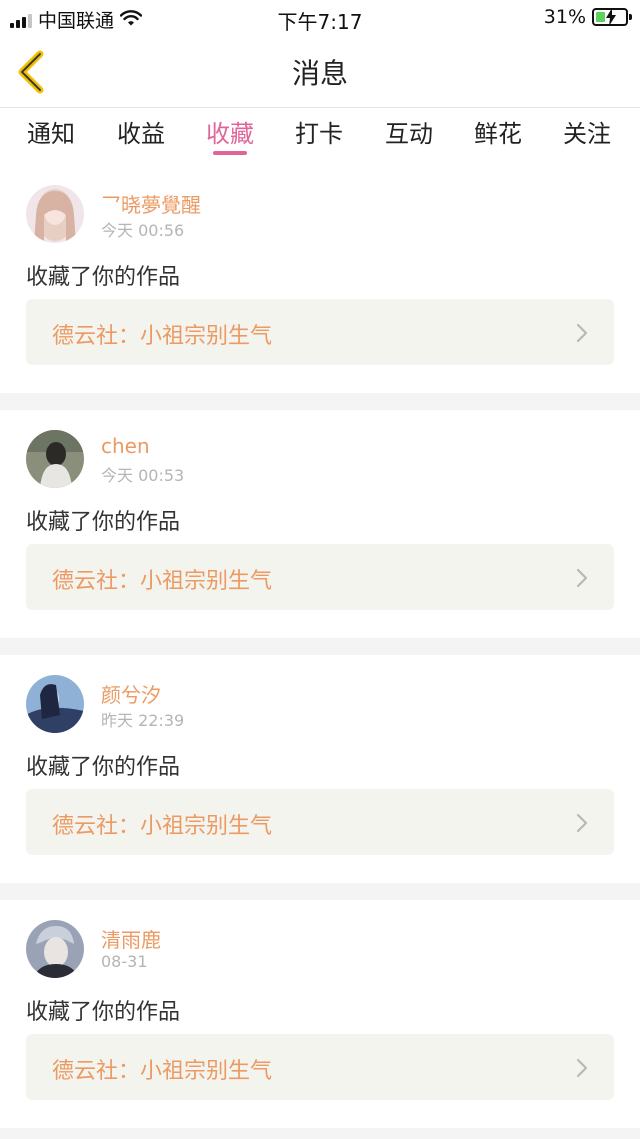  What do you see at coordinates (124, 961) in the screenshot?
I see `message-time: 08-31` at bounding box center [124, 961].